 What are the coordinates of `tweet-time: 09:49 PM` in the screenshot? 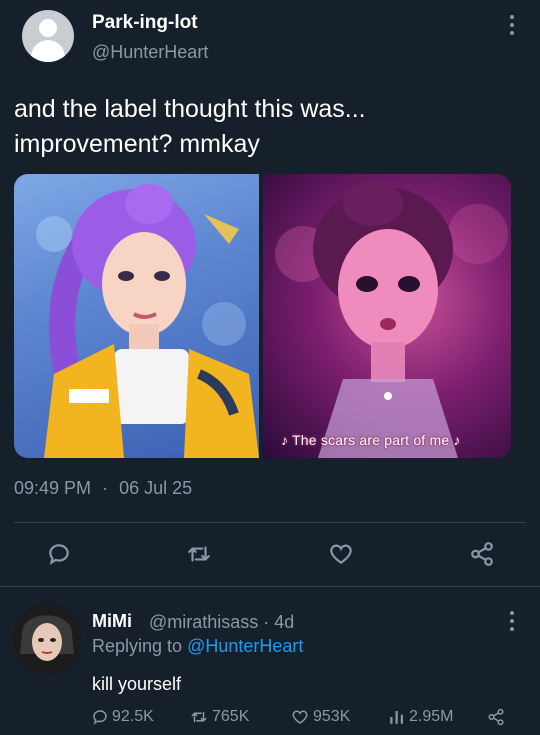 It's located at (53, 488).